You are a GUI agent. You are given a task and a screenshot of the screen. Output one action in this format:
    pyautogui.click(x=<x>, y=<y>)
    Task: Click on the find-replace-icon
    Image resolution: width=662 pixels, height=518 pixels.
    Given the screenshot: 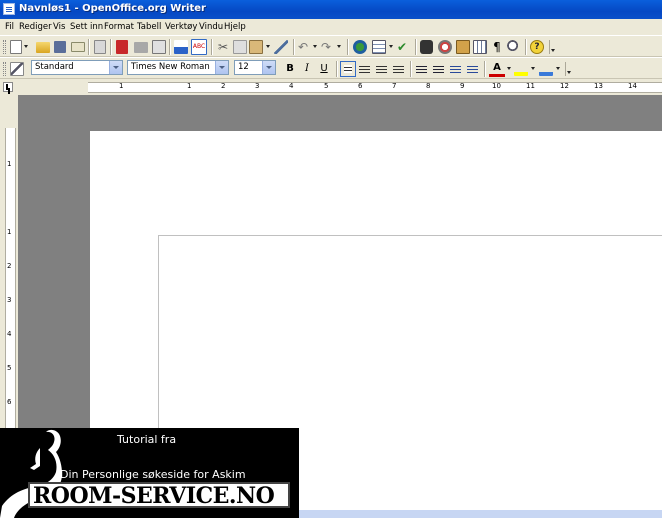 What is the action you would take?
    pyautogui.click(x=426, y=47)
    